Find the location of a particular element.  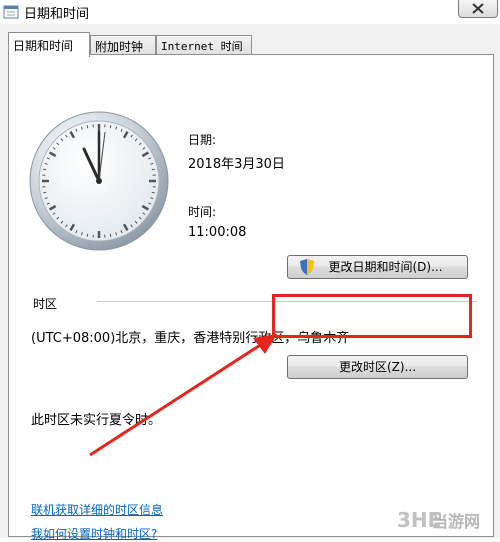

time-label: 时间: is located at coordinates (202, 211).